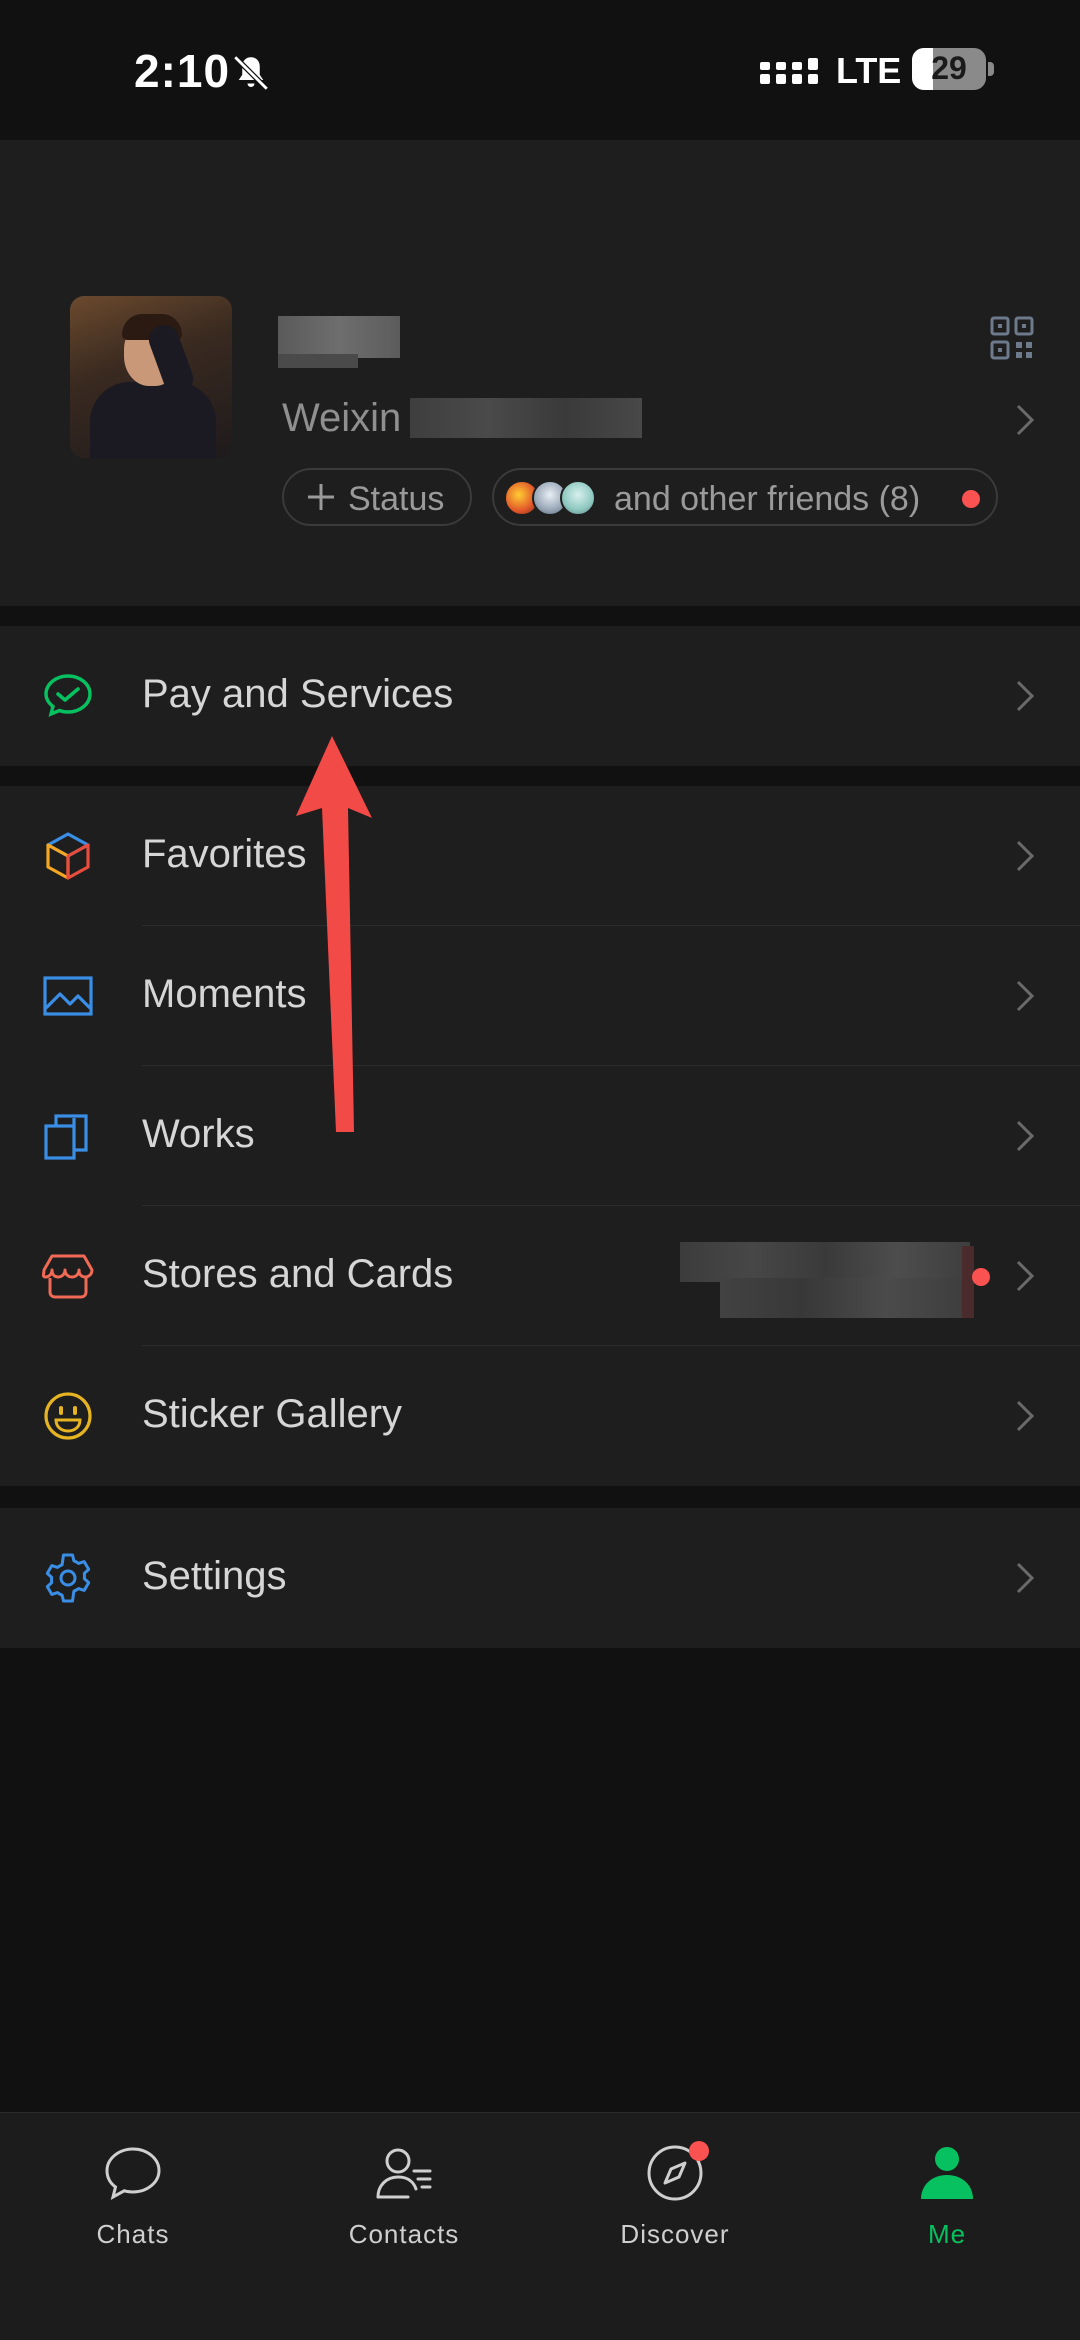 This screenshot has width=1080, height=2340. What do you see at coordinates (133, 2173) in the screenshot?
I see `chat-bubble-icon` at bounding box center [133, 2173].